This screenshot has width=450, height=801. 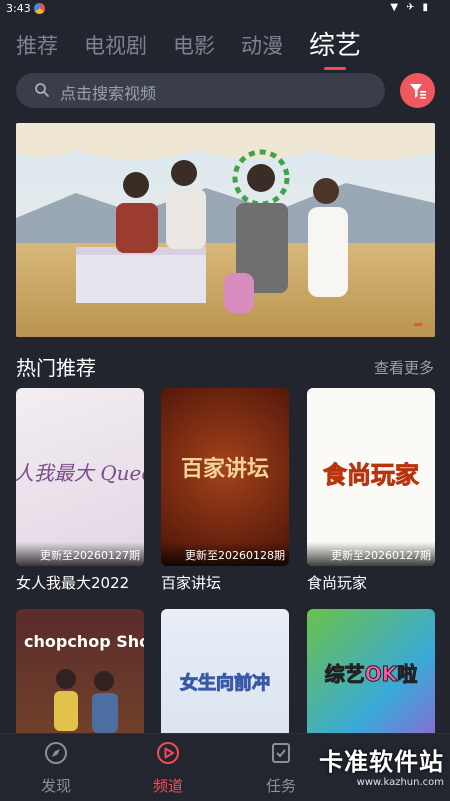 I want to click on play-icon, so click(x=168, y=753).